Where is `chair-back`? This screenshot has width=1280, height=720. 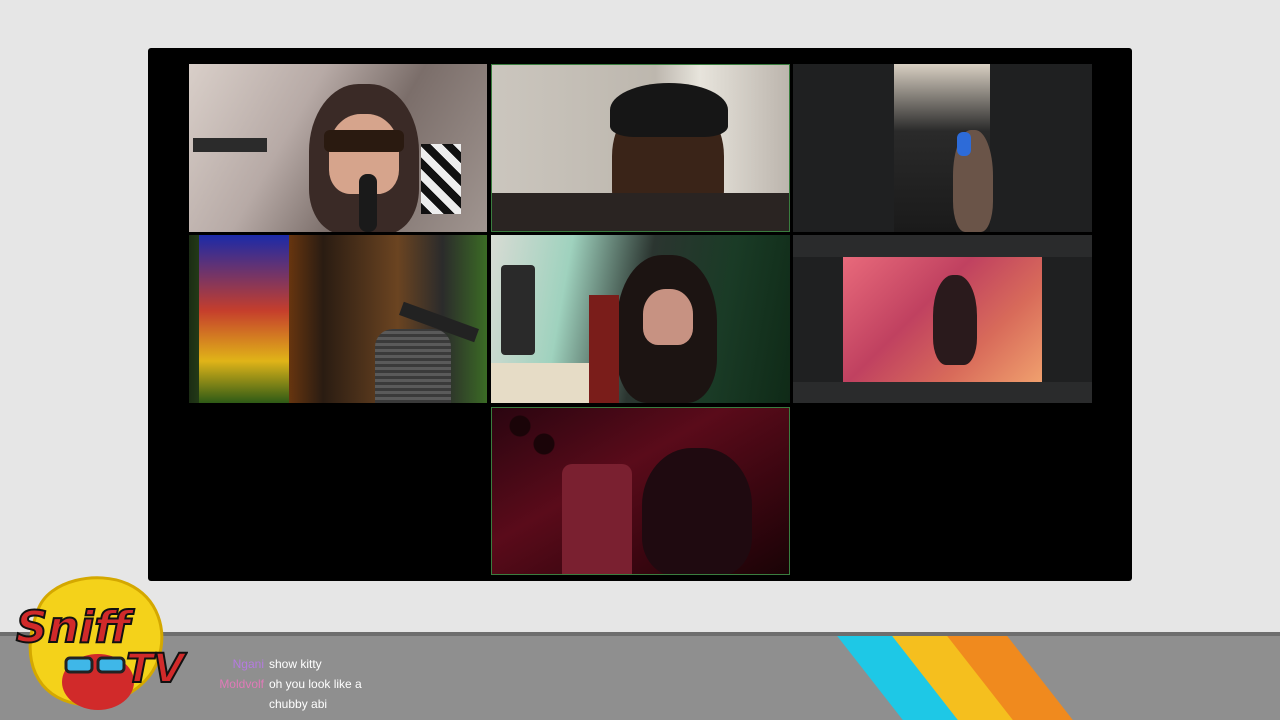 chair-back is located at coordinates (640, 212).